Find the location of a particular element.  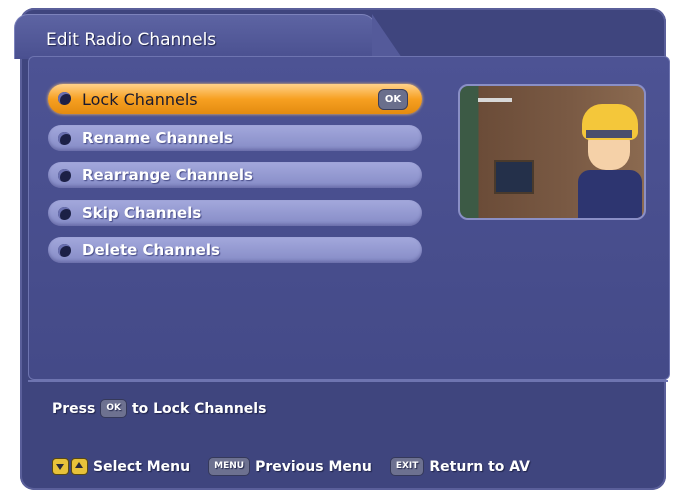

return-label: Return to AV is located at coordinates (479, 466).